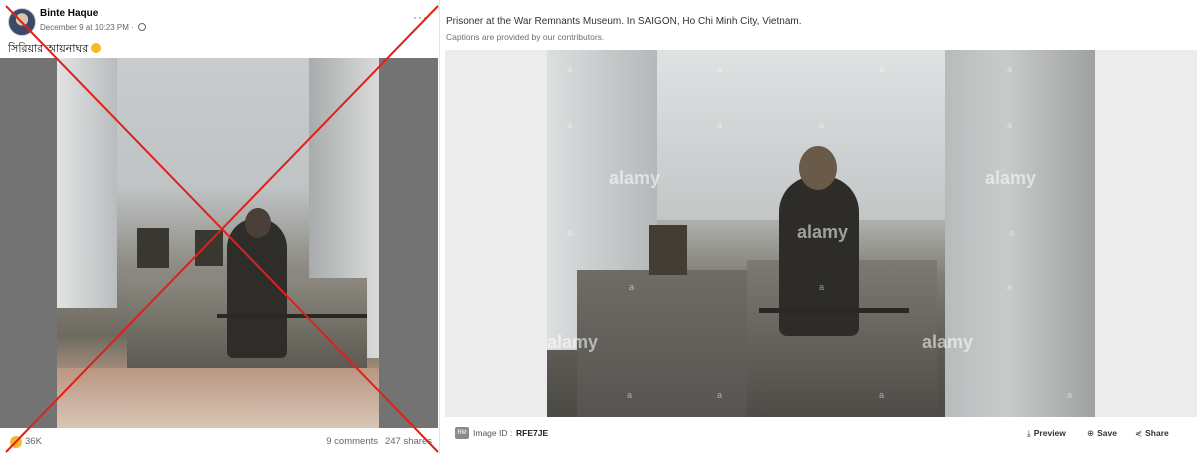  I want to click on preview-button: ⤓ Preview, so click(1046, 433).